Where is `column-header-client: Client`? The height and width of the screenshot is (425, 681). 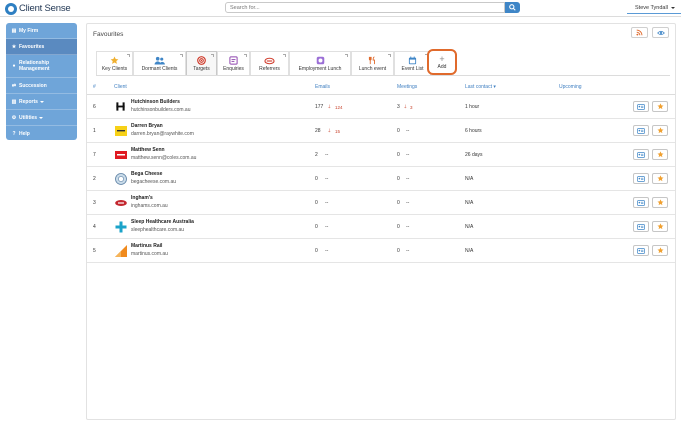
column-header-client: Client is located at coordinates (120, 87).